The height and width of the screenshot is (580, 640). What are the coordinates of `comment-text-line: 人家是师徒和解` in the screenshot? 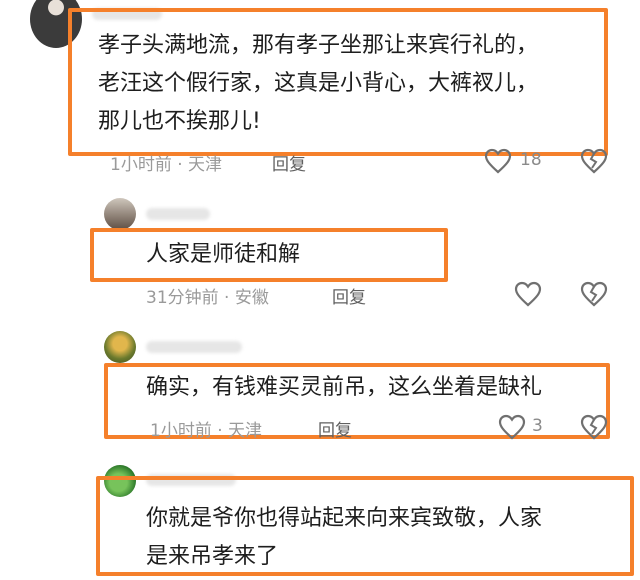 It's located at (223, 254).